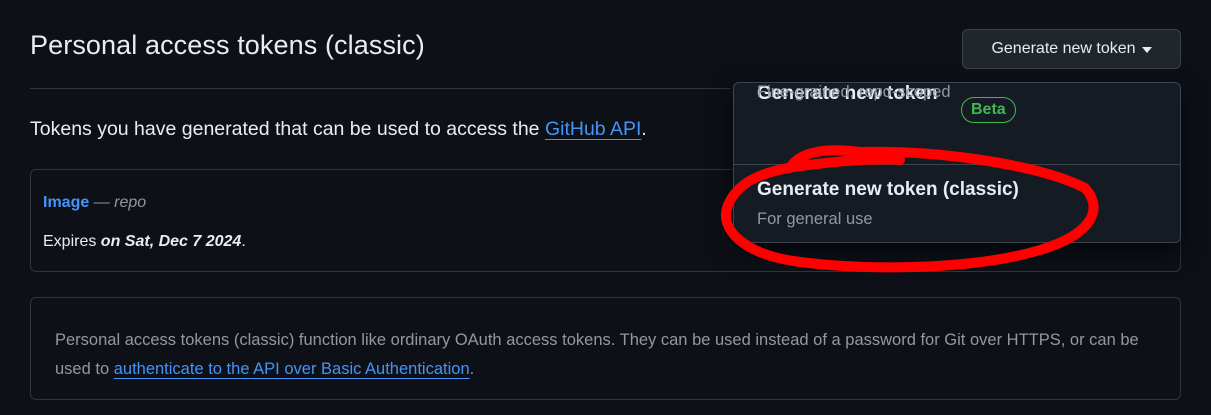 The image size is (1211, 415). What do you see at coordinates (854, 92) in the screenshot?
I see `menu-item-fine-grained-description: Fine-grained, repo-scoped` at bounding box center [854, 92].